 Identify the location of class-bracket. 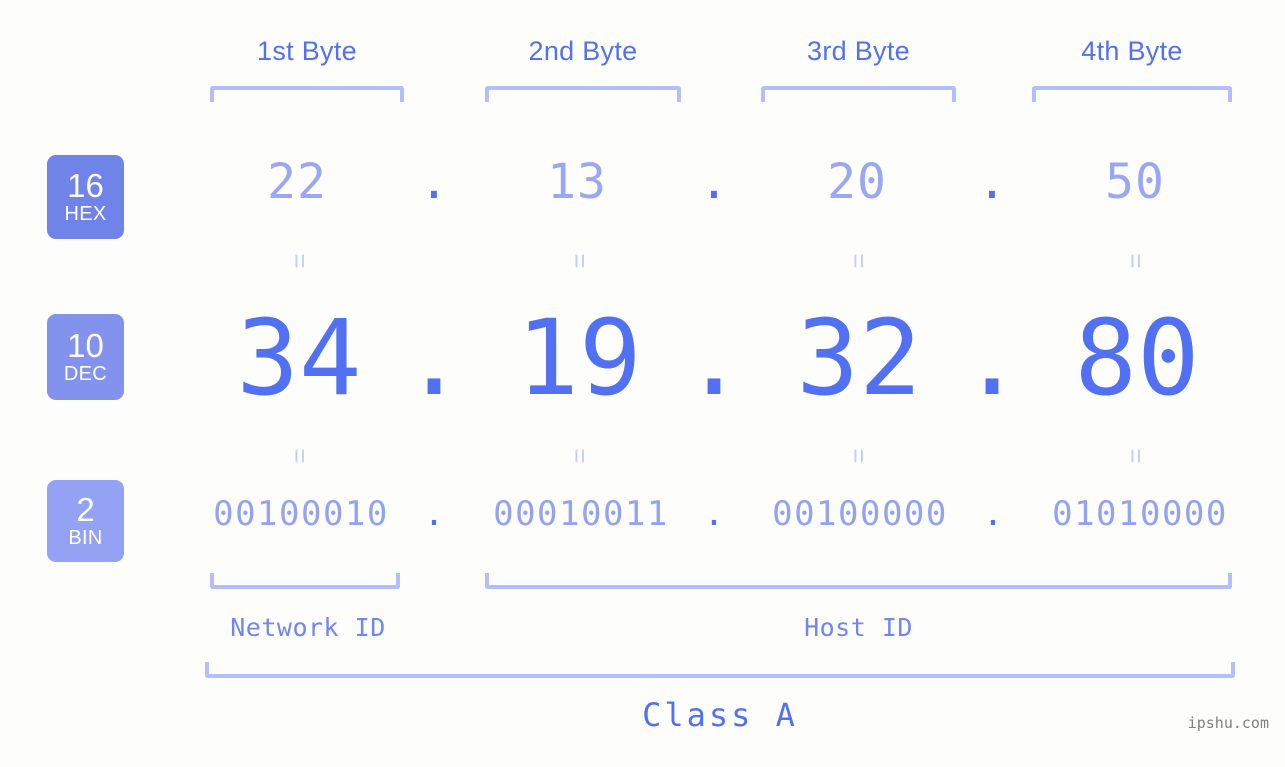
(720, 670).